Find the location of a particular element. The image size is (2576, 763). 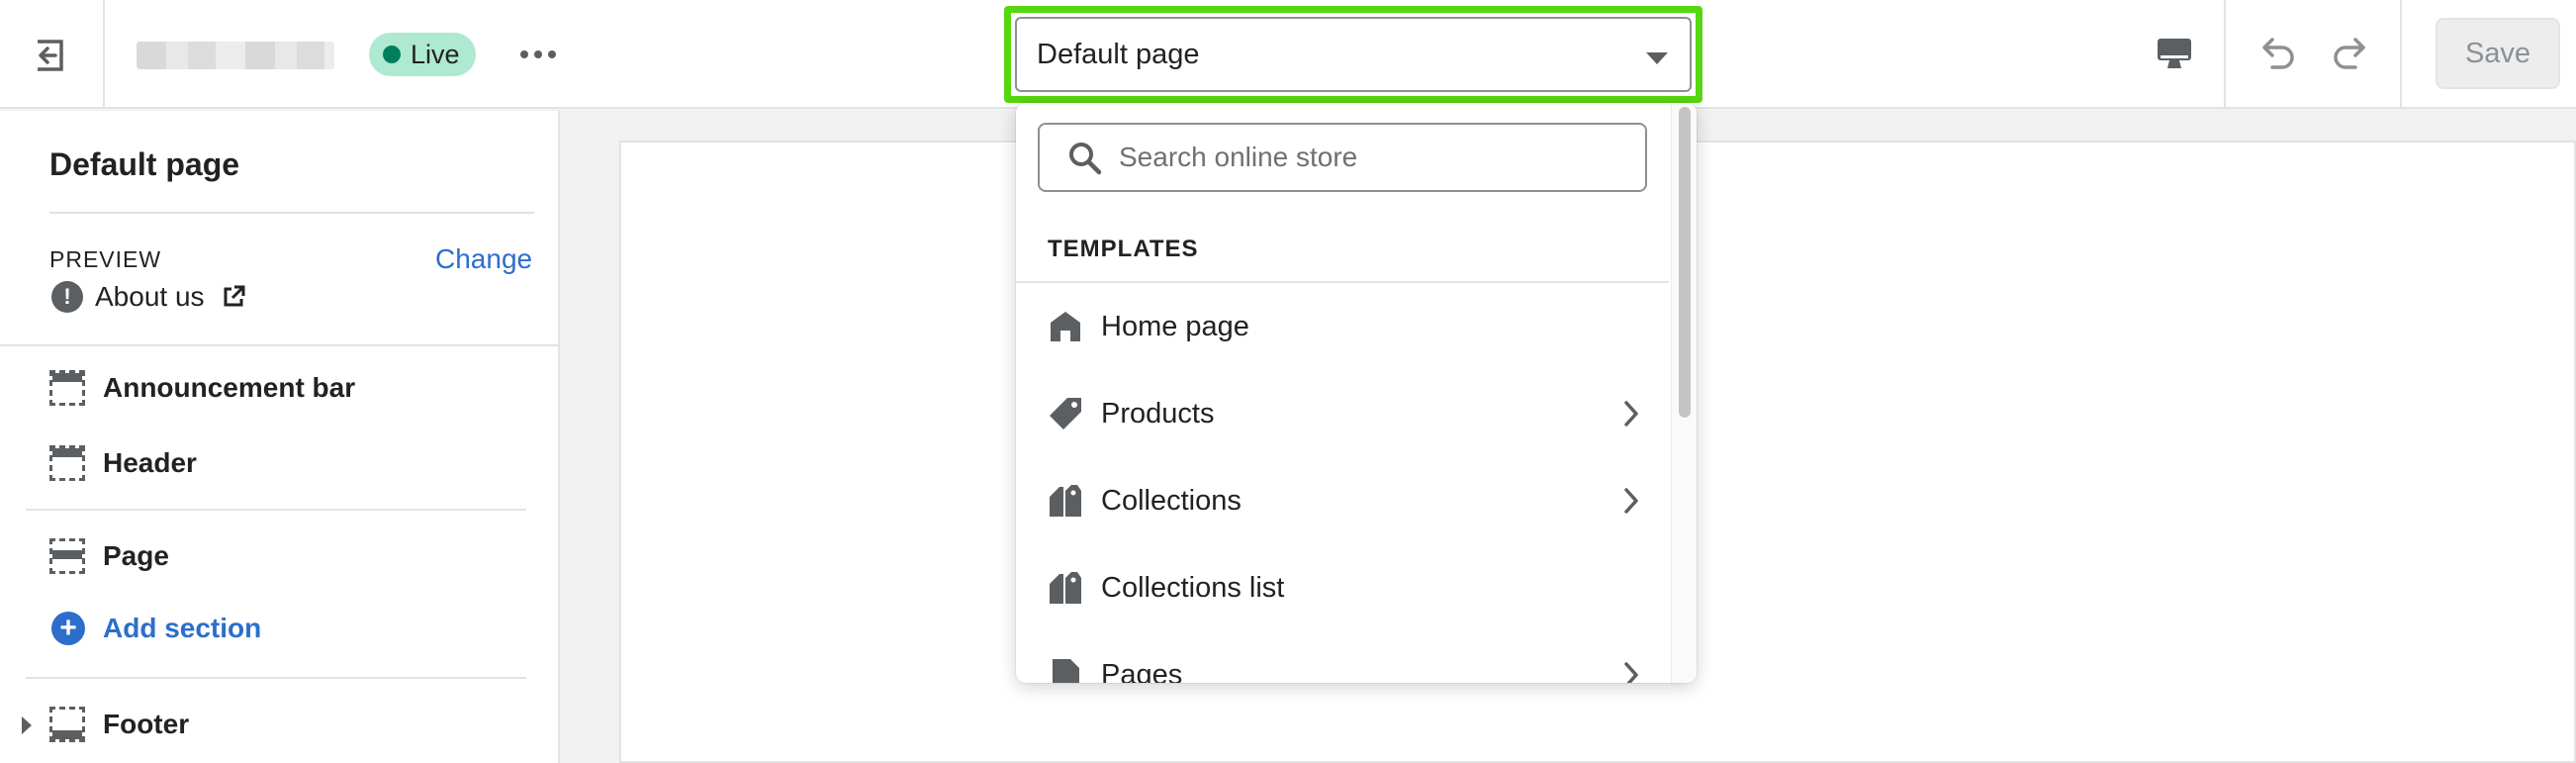

search-field is located at coordinates (1343, 157).